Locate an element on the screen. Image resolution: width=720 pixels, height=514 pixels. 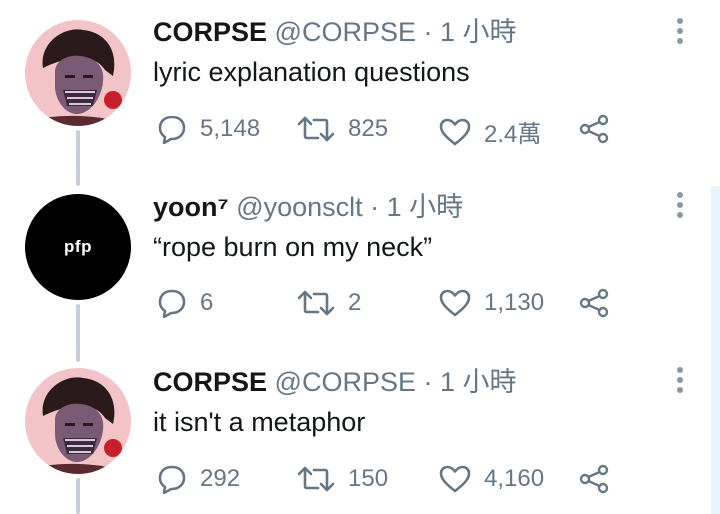
avatar: pfp is located at coordinates (78, 247).